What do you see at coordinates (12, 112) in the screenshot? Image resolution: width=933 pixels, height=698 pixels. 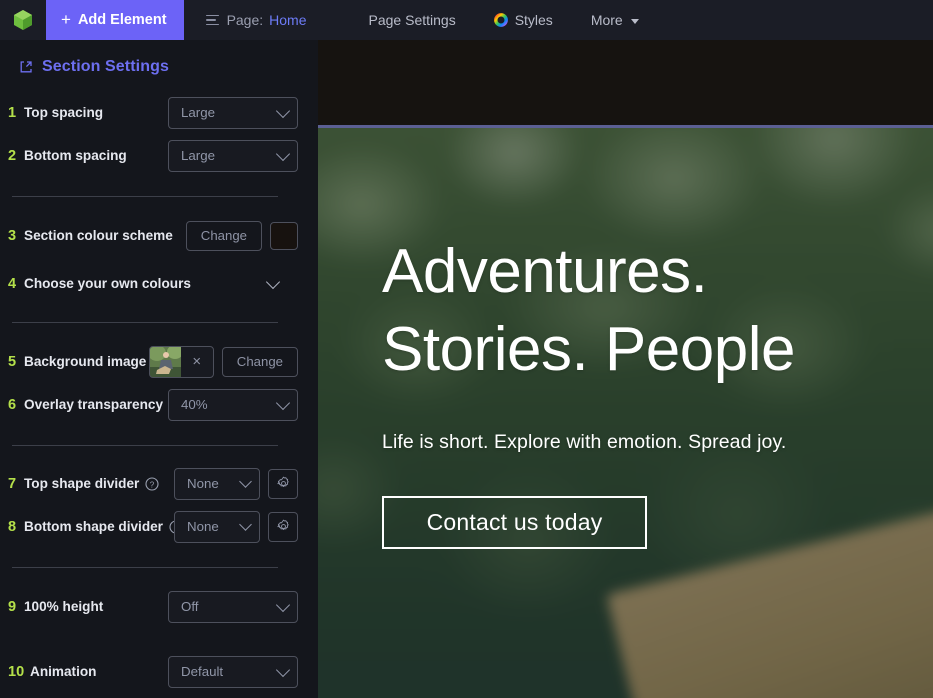 I see `row-number: 1` at bounding box center [12, 112].